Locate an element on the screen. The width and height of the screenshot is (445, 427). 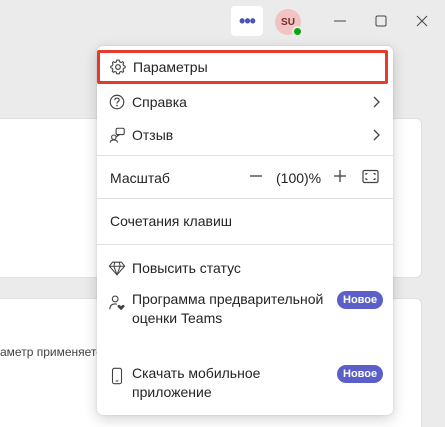
diamond-icon is located at coordinates (117, 269).